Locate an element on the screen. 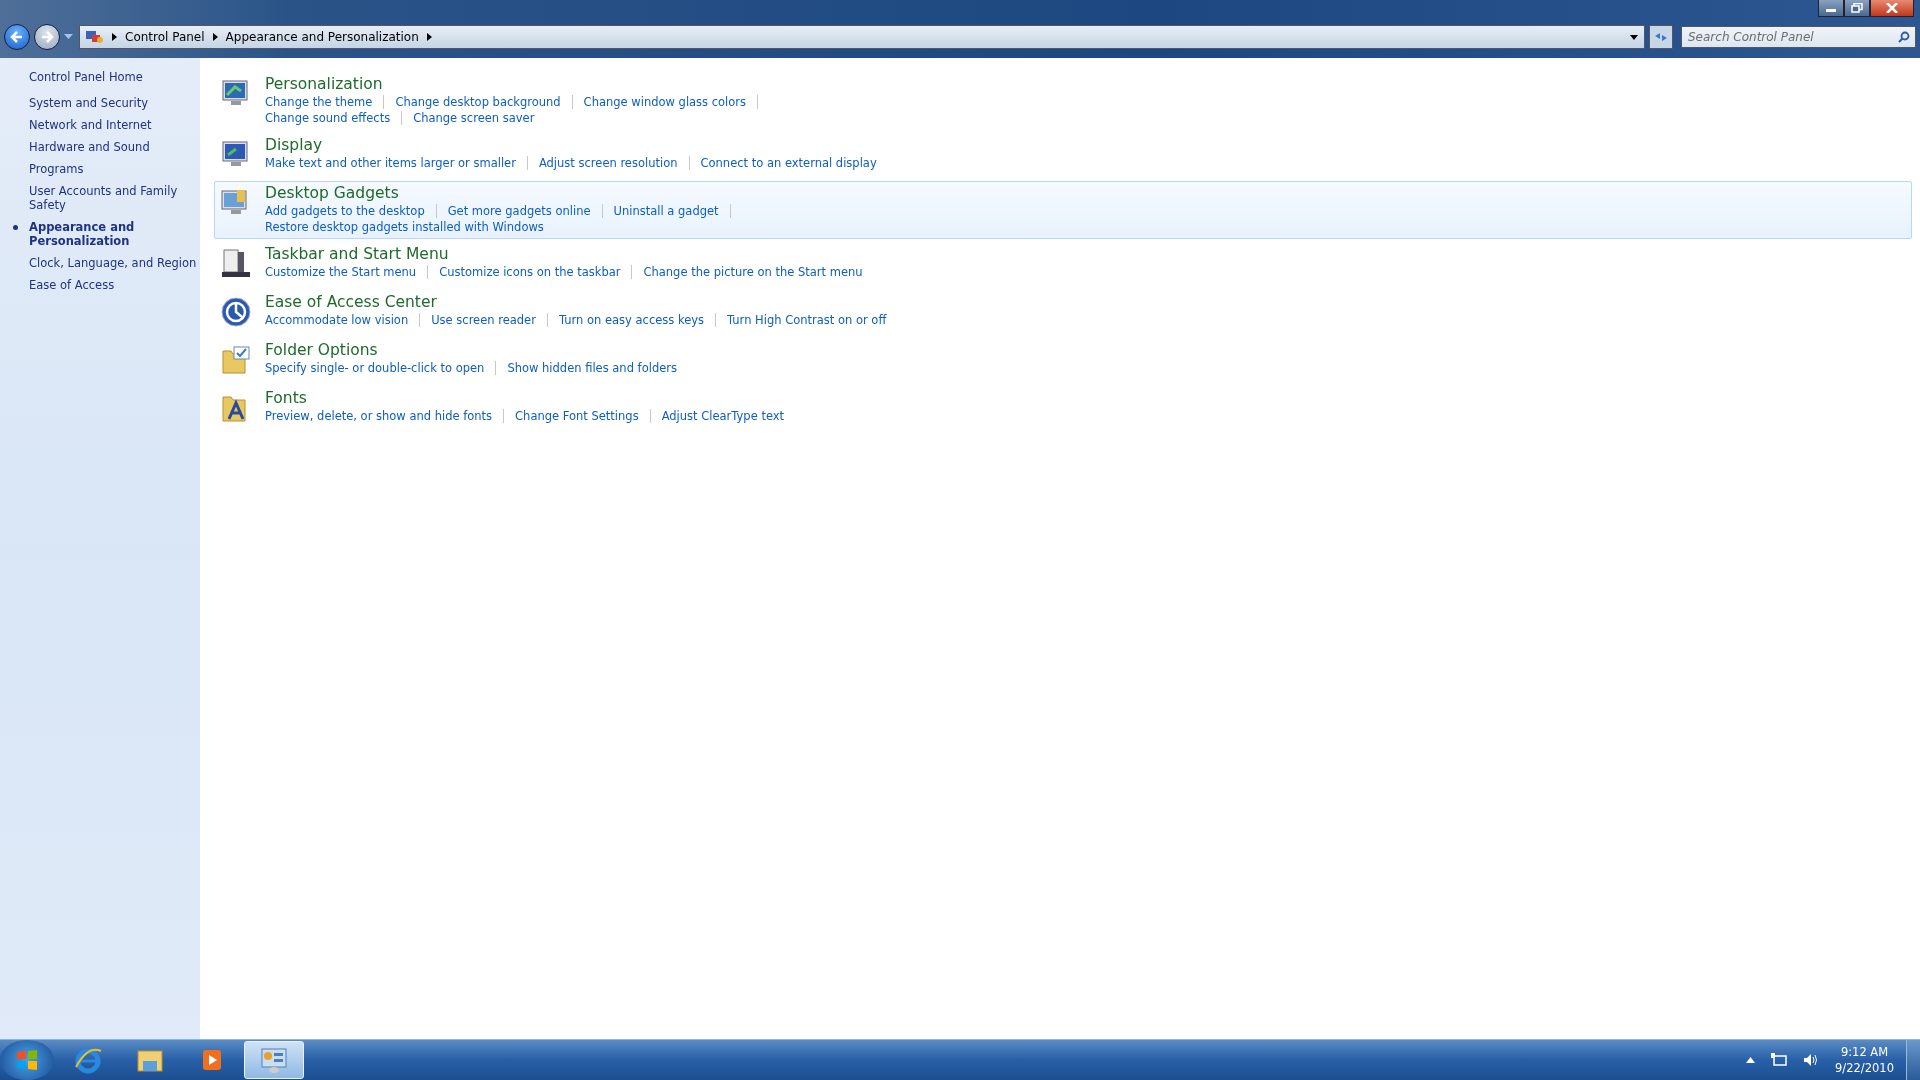 Image resolution: width=1920 pixels, height=1080 pixels. sidebar-item: User Accounts and Family Safety is located at coordinates (114, 198).